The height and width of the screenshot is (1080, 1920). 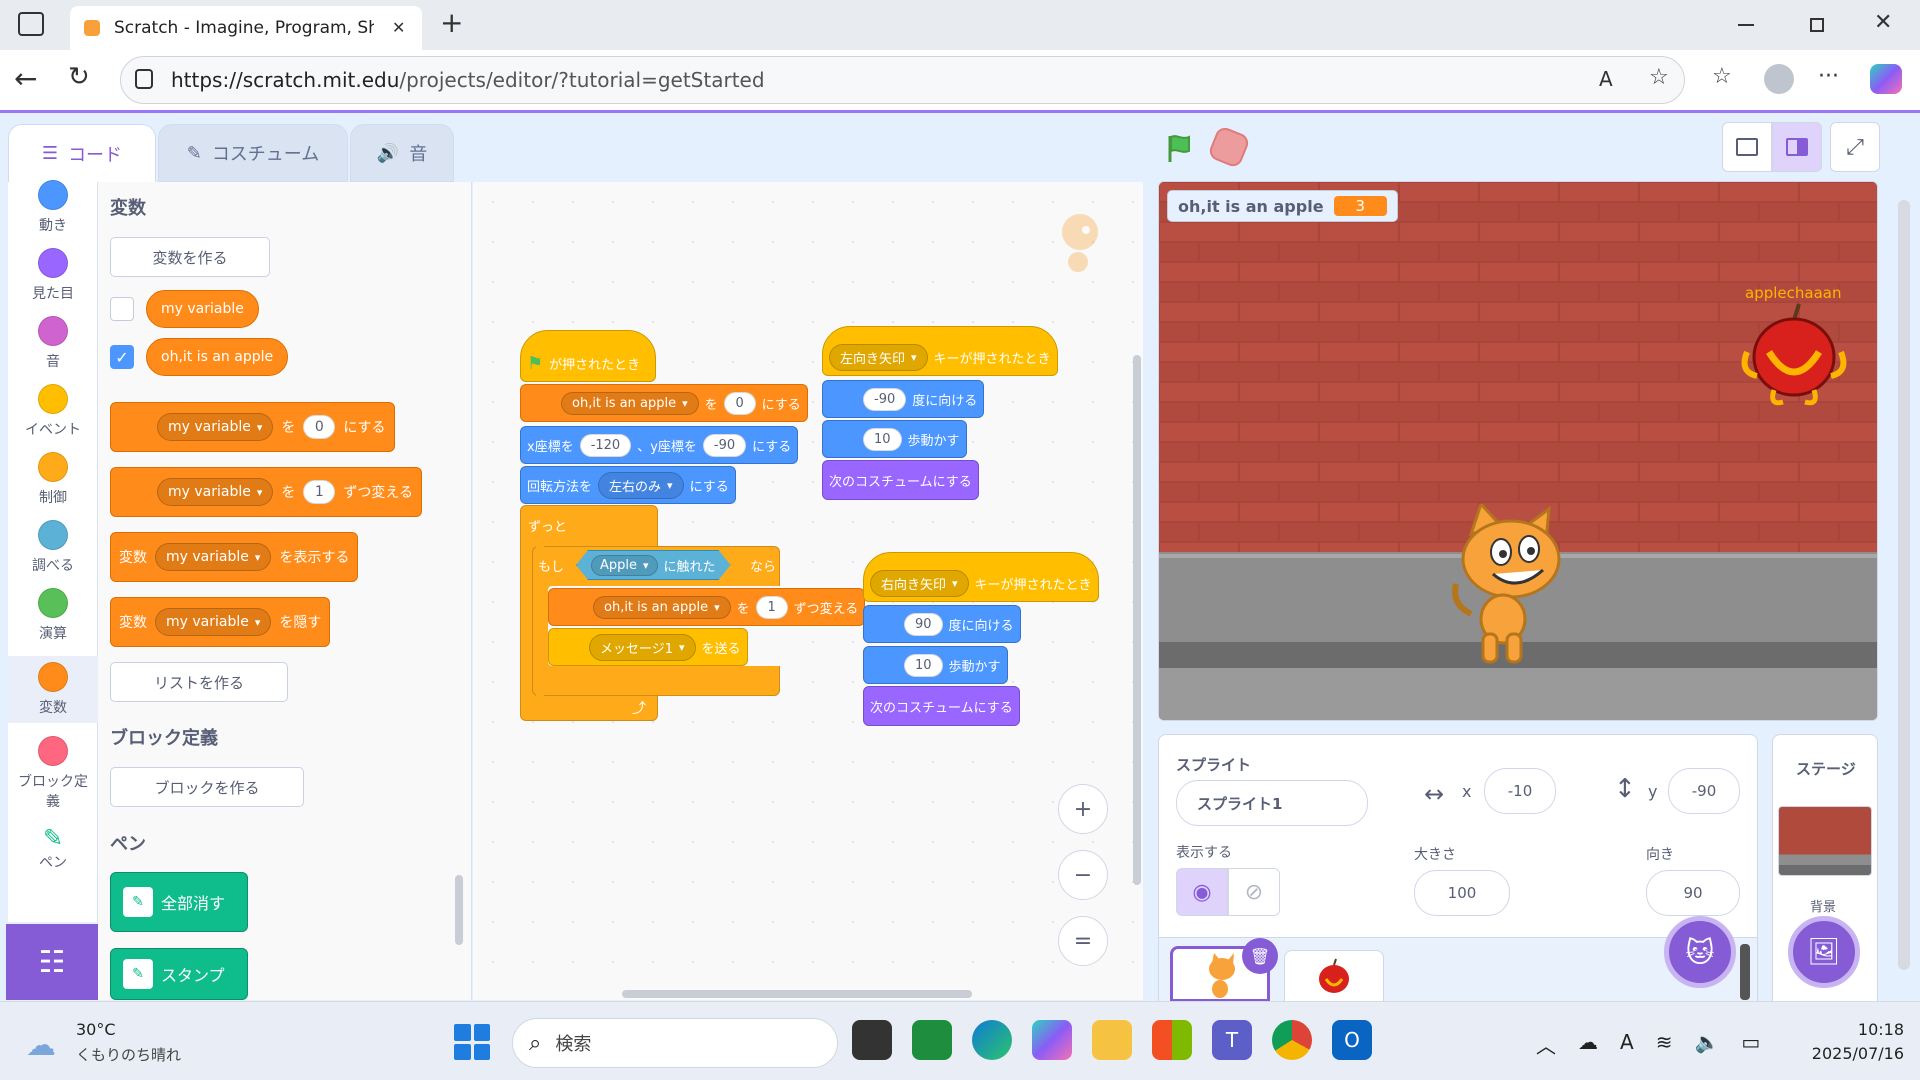 What do you see at coordinates (1254, 892) in the screenshot?
I see `show-hidden-button: ⊘` at bounding box center [1254, 892].